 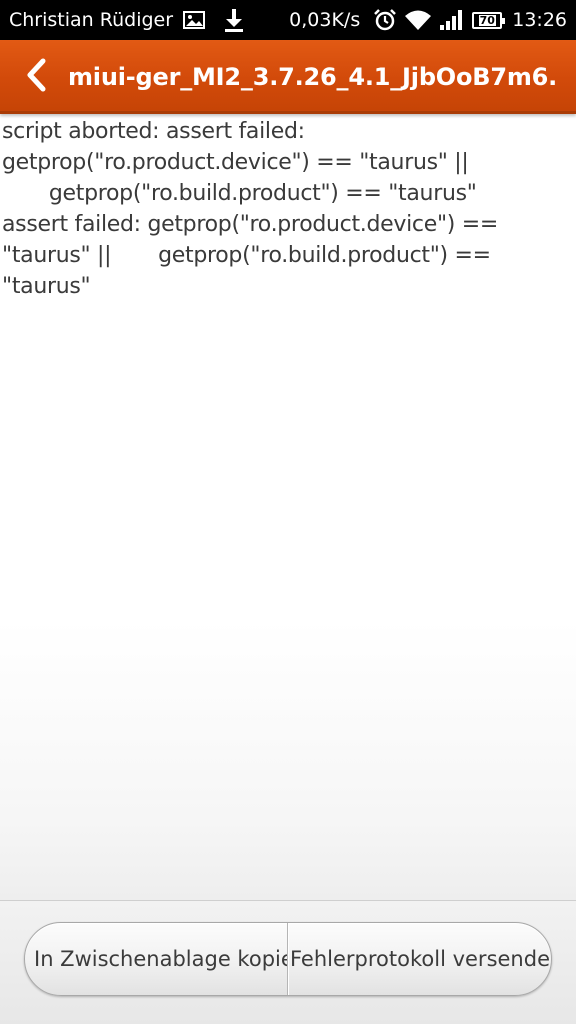 What do you see at coordinates (288, 20) in the screenshot?
I see `status-bar: Christian Rüdiger 0,03K/s 70 13:26` at bounding box center [288, 20].